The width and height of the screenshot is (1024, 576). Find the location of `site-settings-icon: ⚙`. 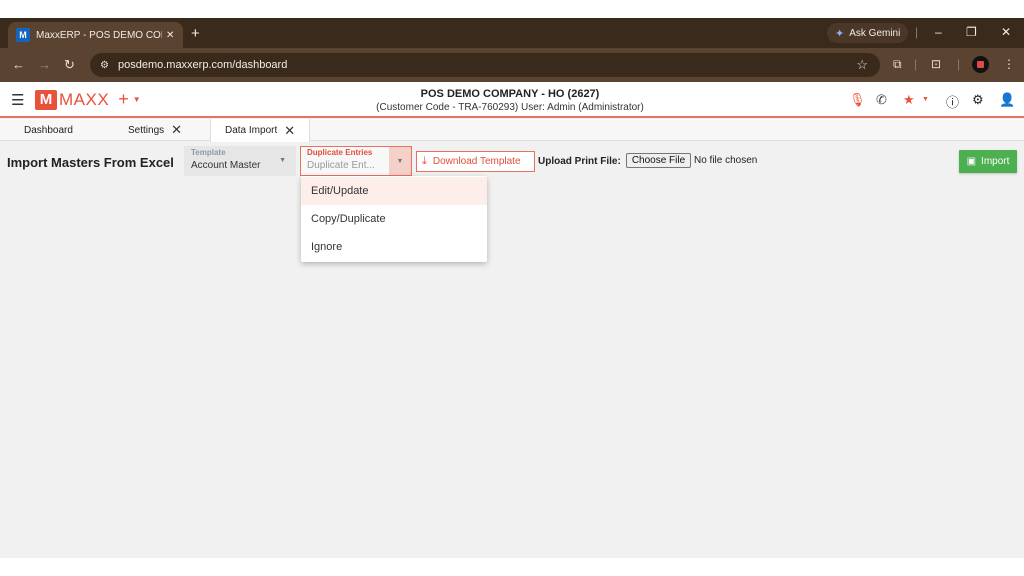

site-settings-icon: ⚙ is located at coordinates (104, 65).